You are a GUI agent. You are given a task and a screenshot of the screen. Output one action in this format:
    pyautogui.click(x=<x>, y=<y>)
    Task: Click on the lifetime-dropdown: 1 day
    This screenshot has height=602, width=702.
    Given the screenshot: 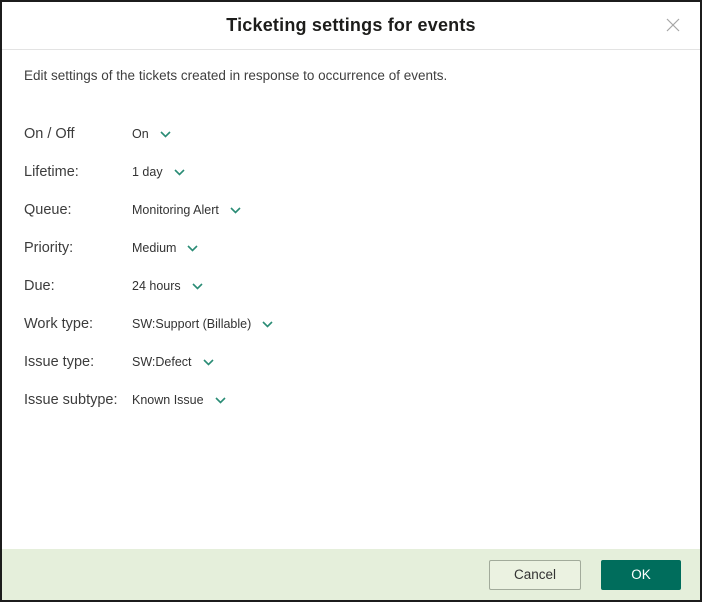 What is the action you would take?
    pyautogui.click(x=158, y=172)
    